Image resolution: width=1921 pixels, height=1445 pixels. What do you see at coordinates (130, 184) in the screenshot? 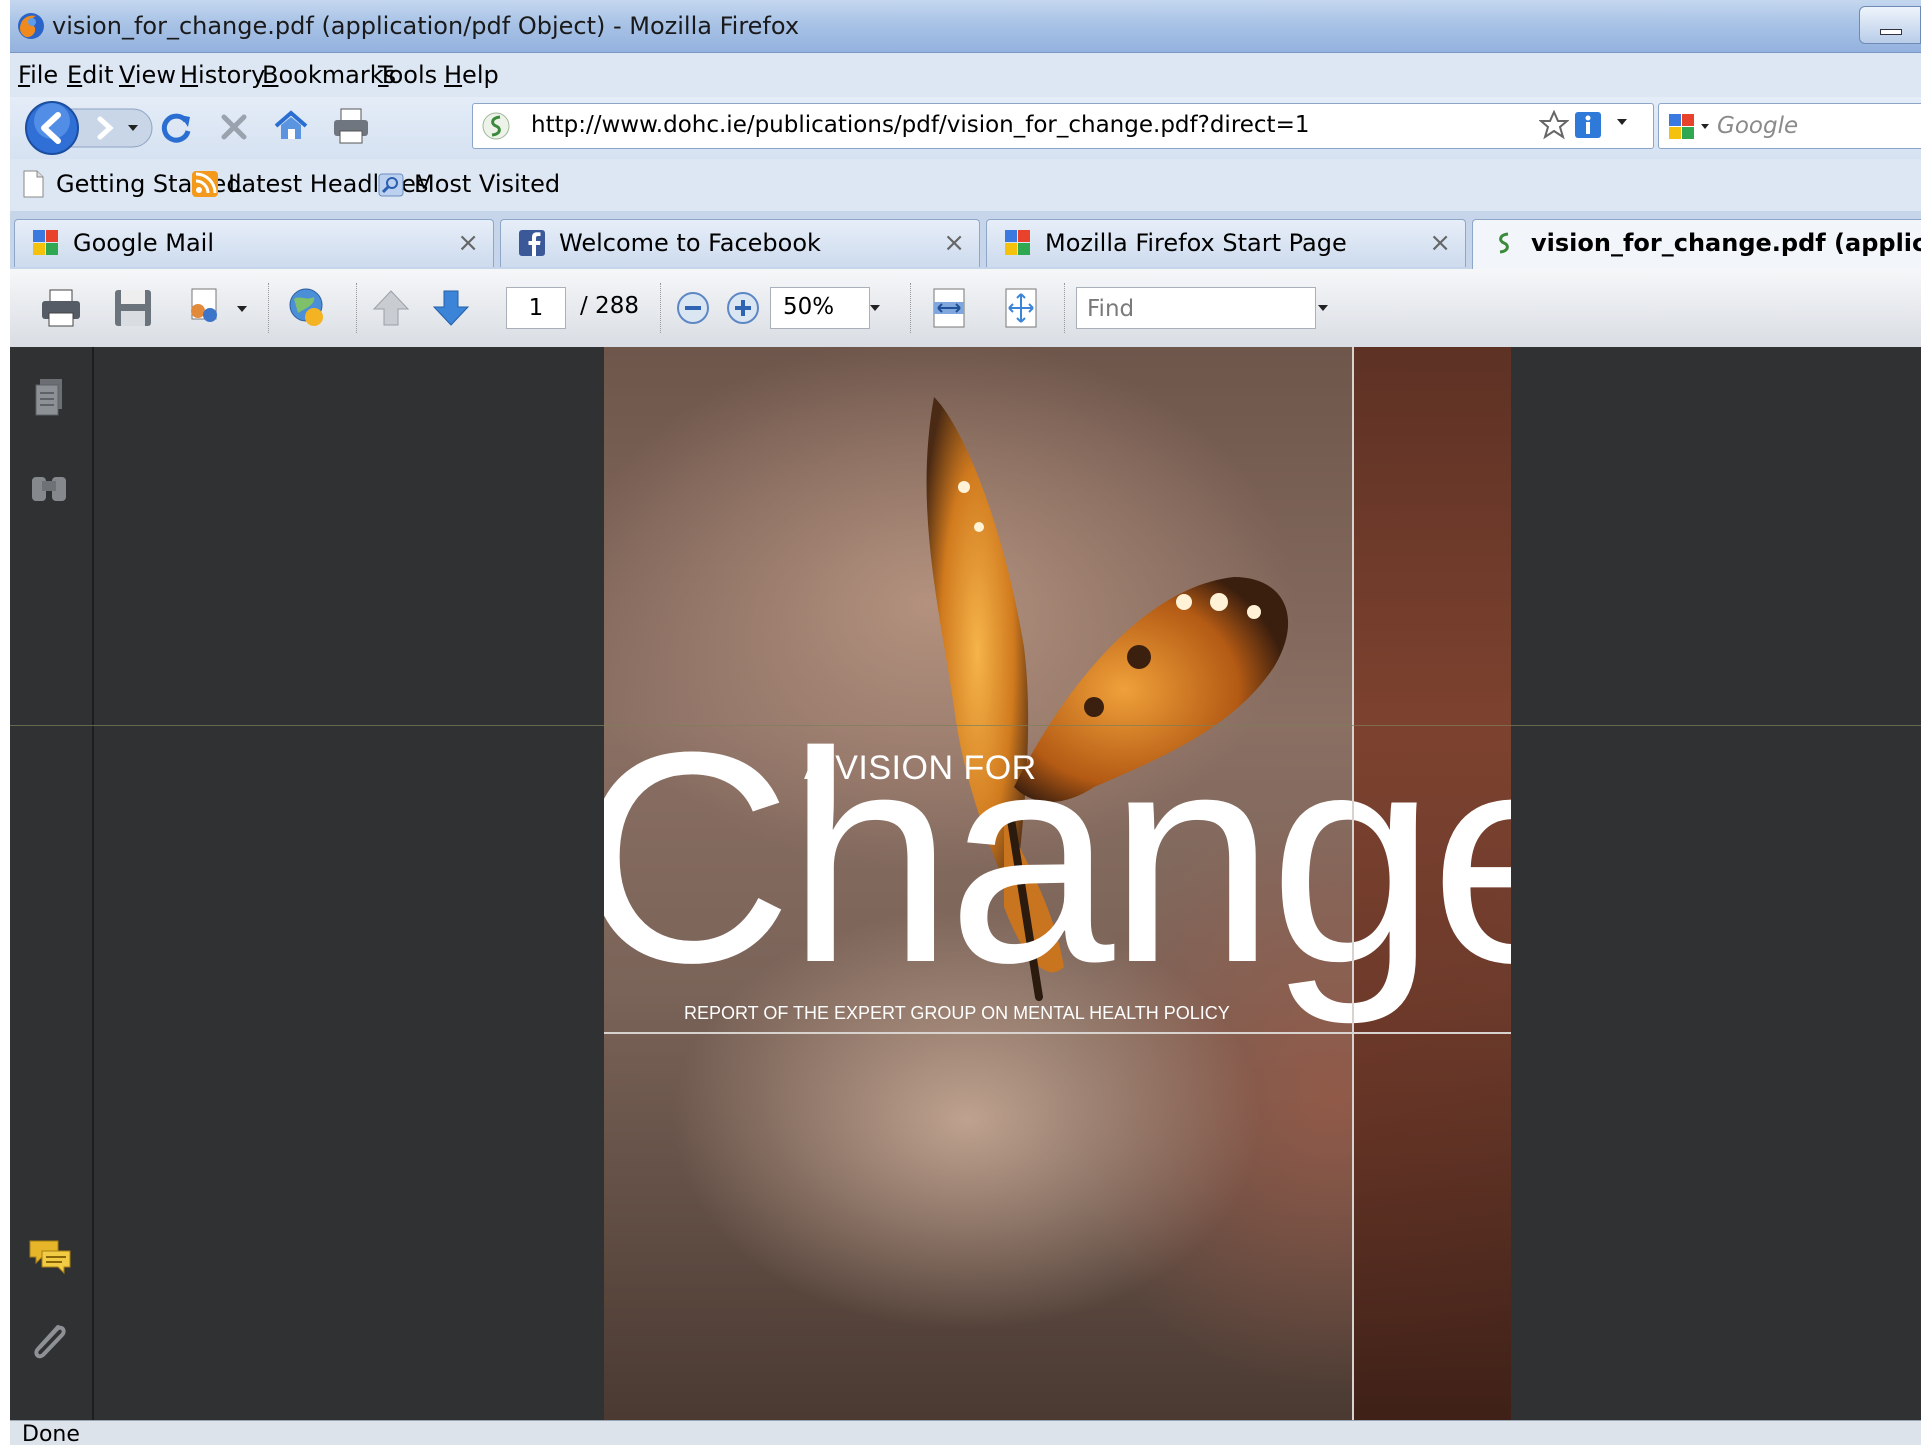
I see `bookmark-getting-started: Getting Started` at bounding box center [130, 184].